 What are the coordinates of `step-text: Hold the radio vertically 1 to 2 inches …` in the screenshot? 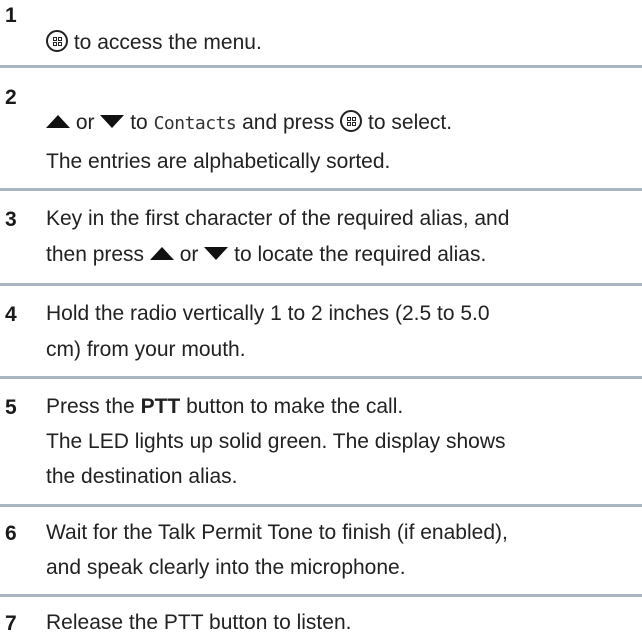 It's located at (268, 313).